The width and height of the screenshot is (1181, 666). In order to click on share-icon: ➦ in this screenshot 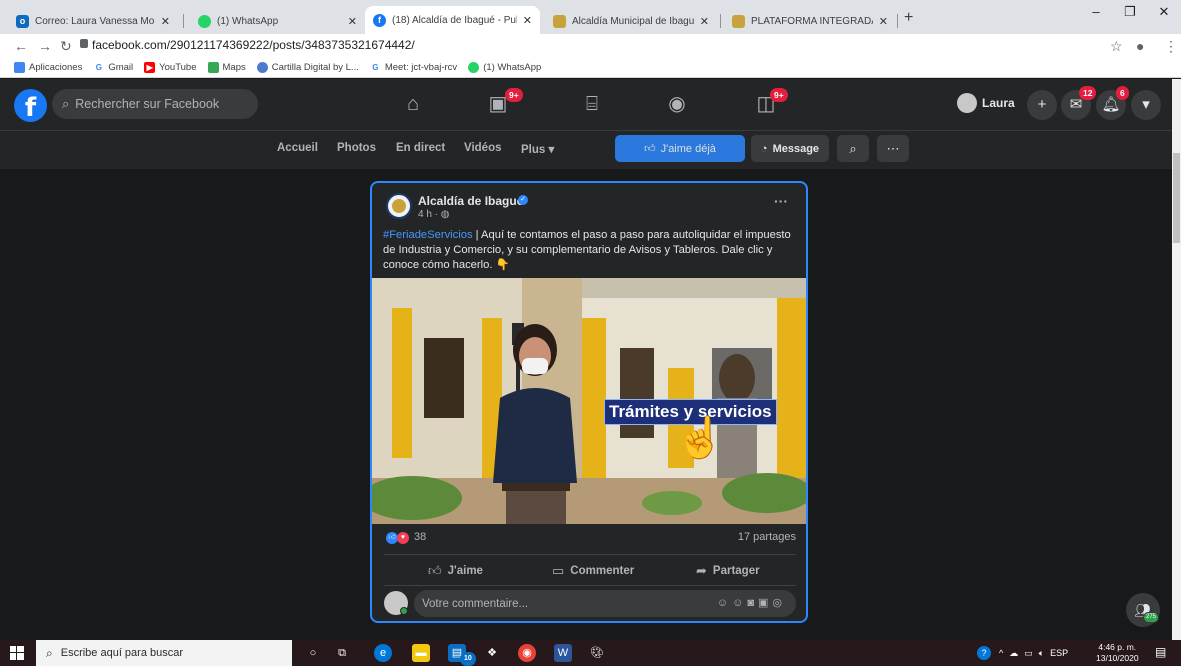, I will do `click(701, 570)`.